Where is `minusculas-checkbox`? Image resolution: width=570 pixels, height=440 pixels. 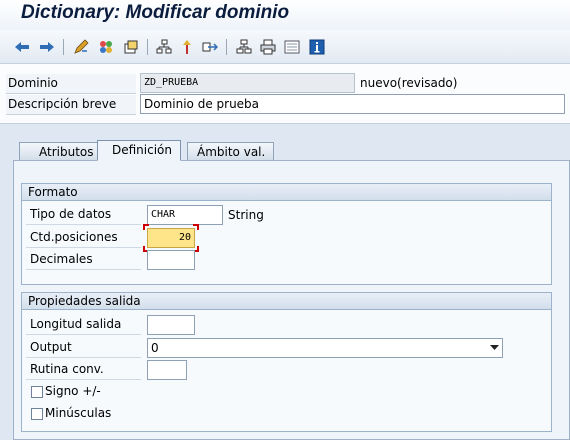 minusculas-checkbox is located at coordinates (37, 414).